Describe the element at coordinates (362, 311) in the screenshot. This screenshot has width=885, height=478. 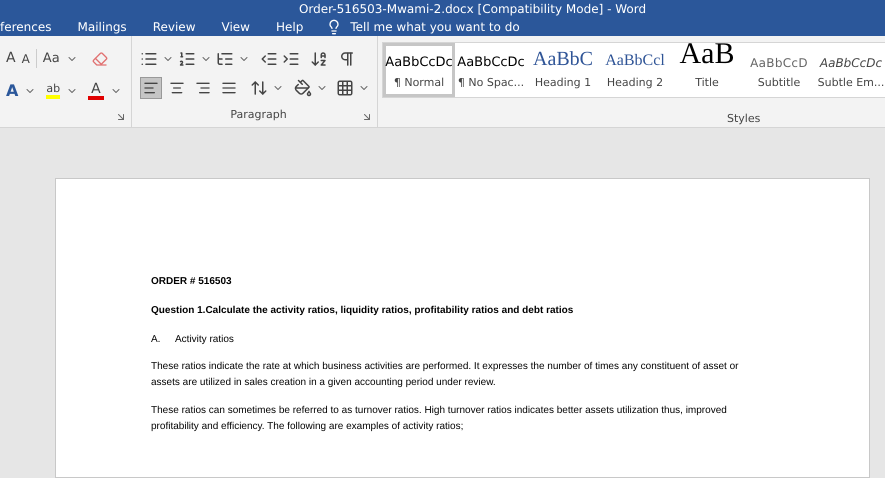
I see `document-heading: Question 1.Calculate the activity ratios, liquidity ratios, profitability ratios and debt ratios` at that location.